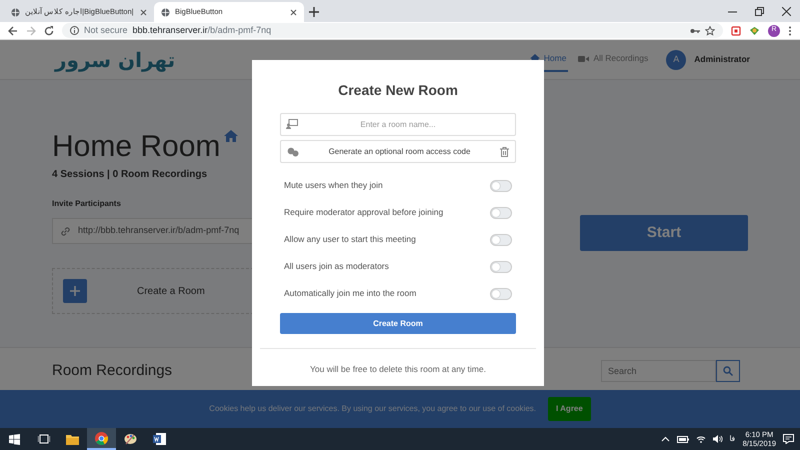 This screenshot has height=450, width=800. What do you see at coordinates (676, 60) in the screenshot?
I see `user-avatar: A` at bounding box center [676, 60].